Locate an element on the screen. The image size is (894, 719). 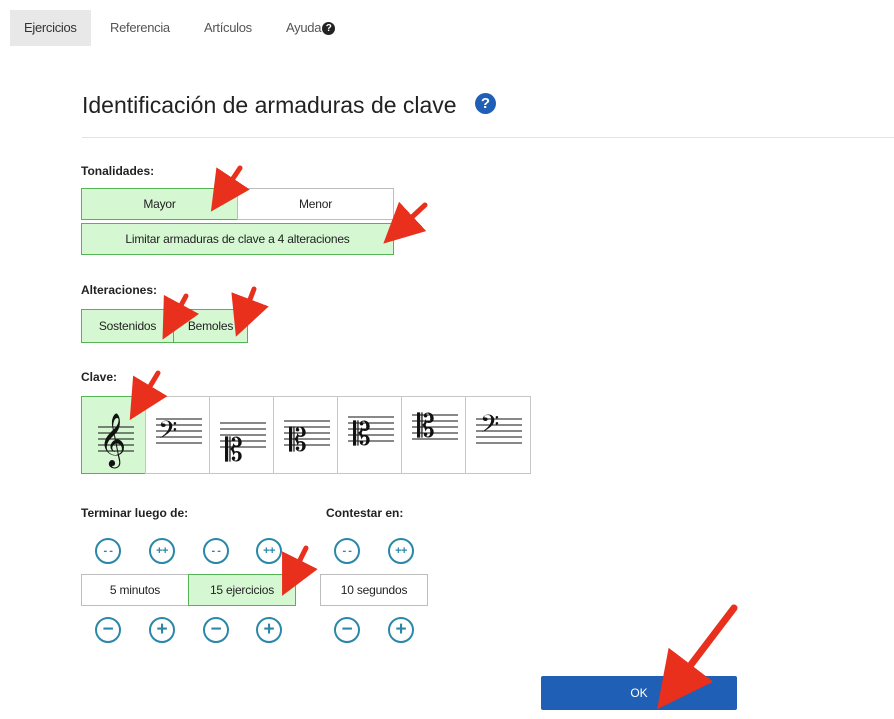
menor-button: Menor is located at coordinates (315, 204).